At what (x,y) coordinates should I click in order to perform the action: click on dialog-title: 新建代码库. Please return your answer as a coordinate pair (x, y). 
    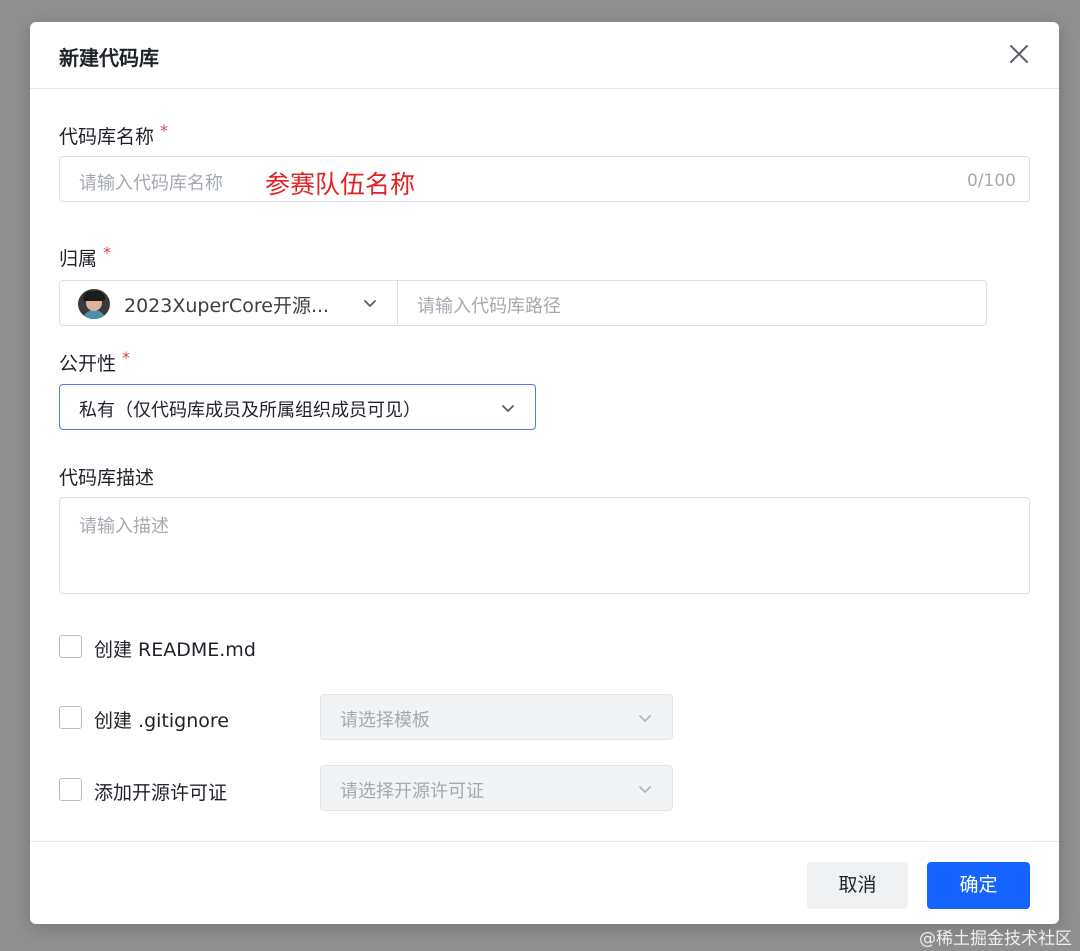
    Looking at the image, I should click on (109, 58).